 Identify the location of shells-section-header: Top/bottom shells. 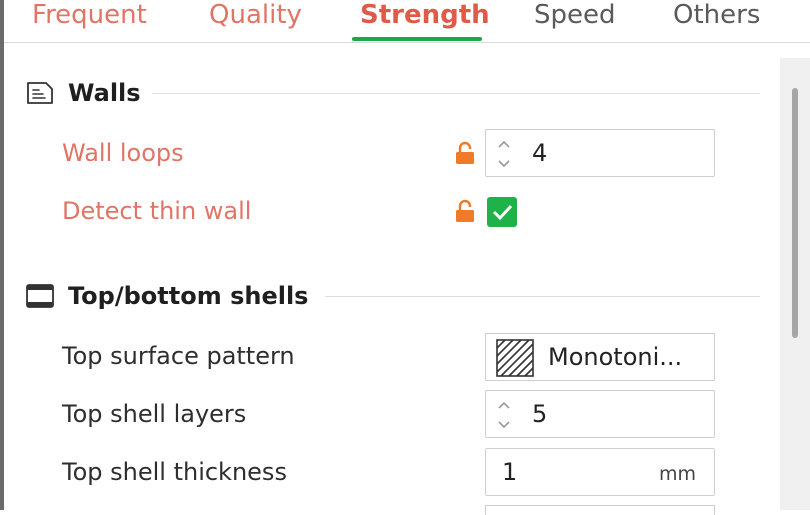
(174, 296).